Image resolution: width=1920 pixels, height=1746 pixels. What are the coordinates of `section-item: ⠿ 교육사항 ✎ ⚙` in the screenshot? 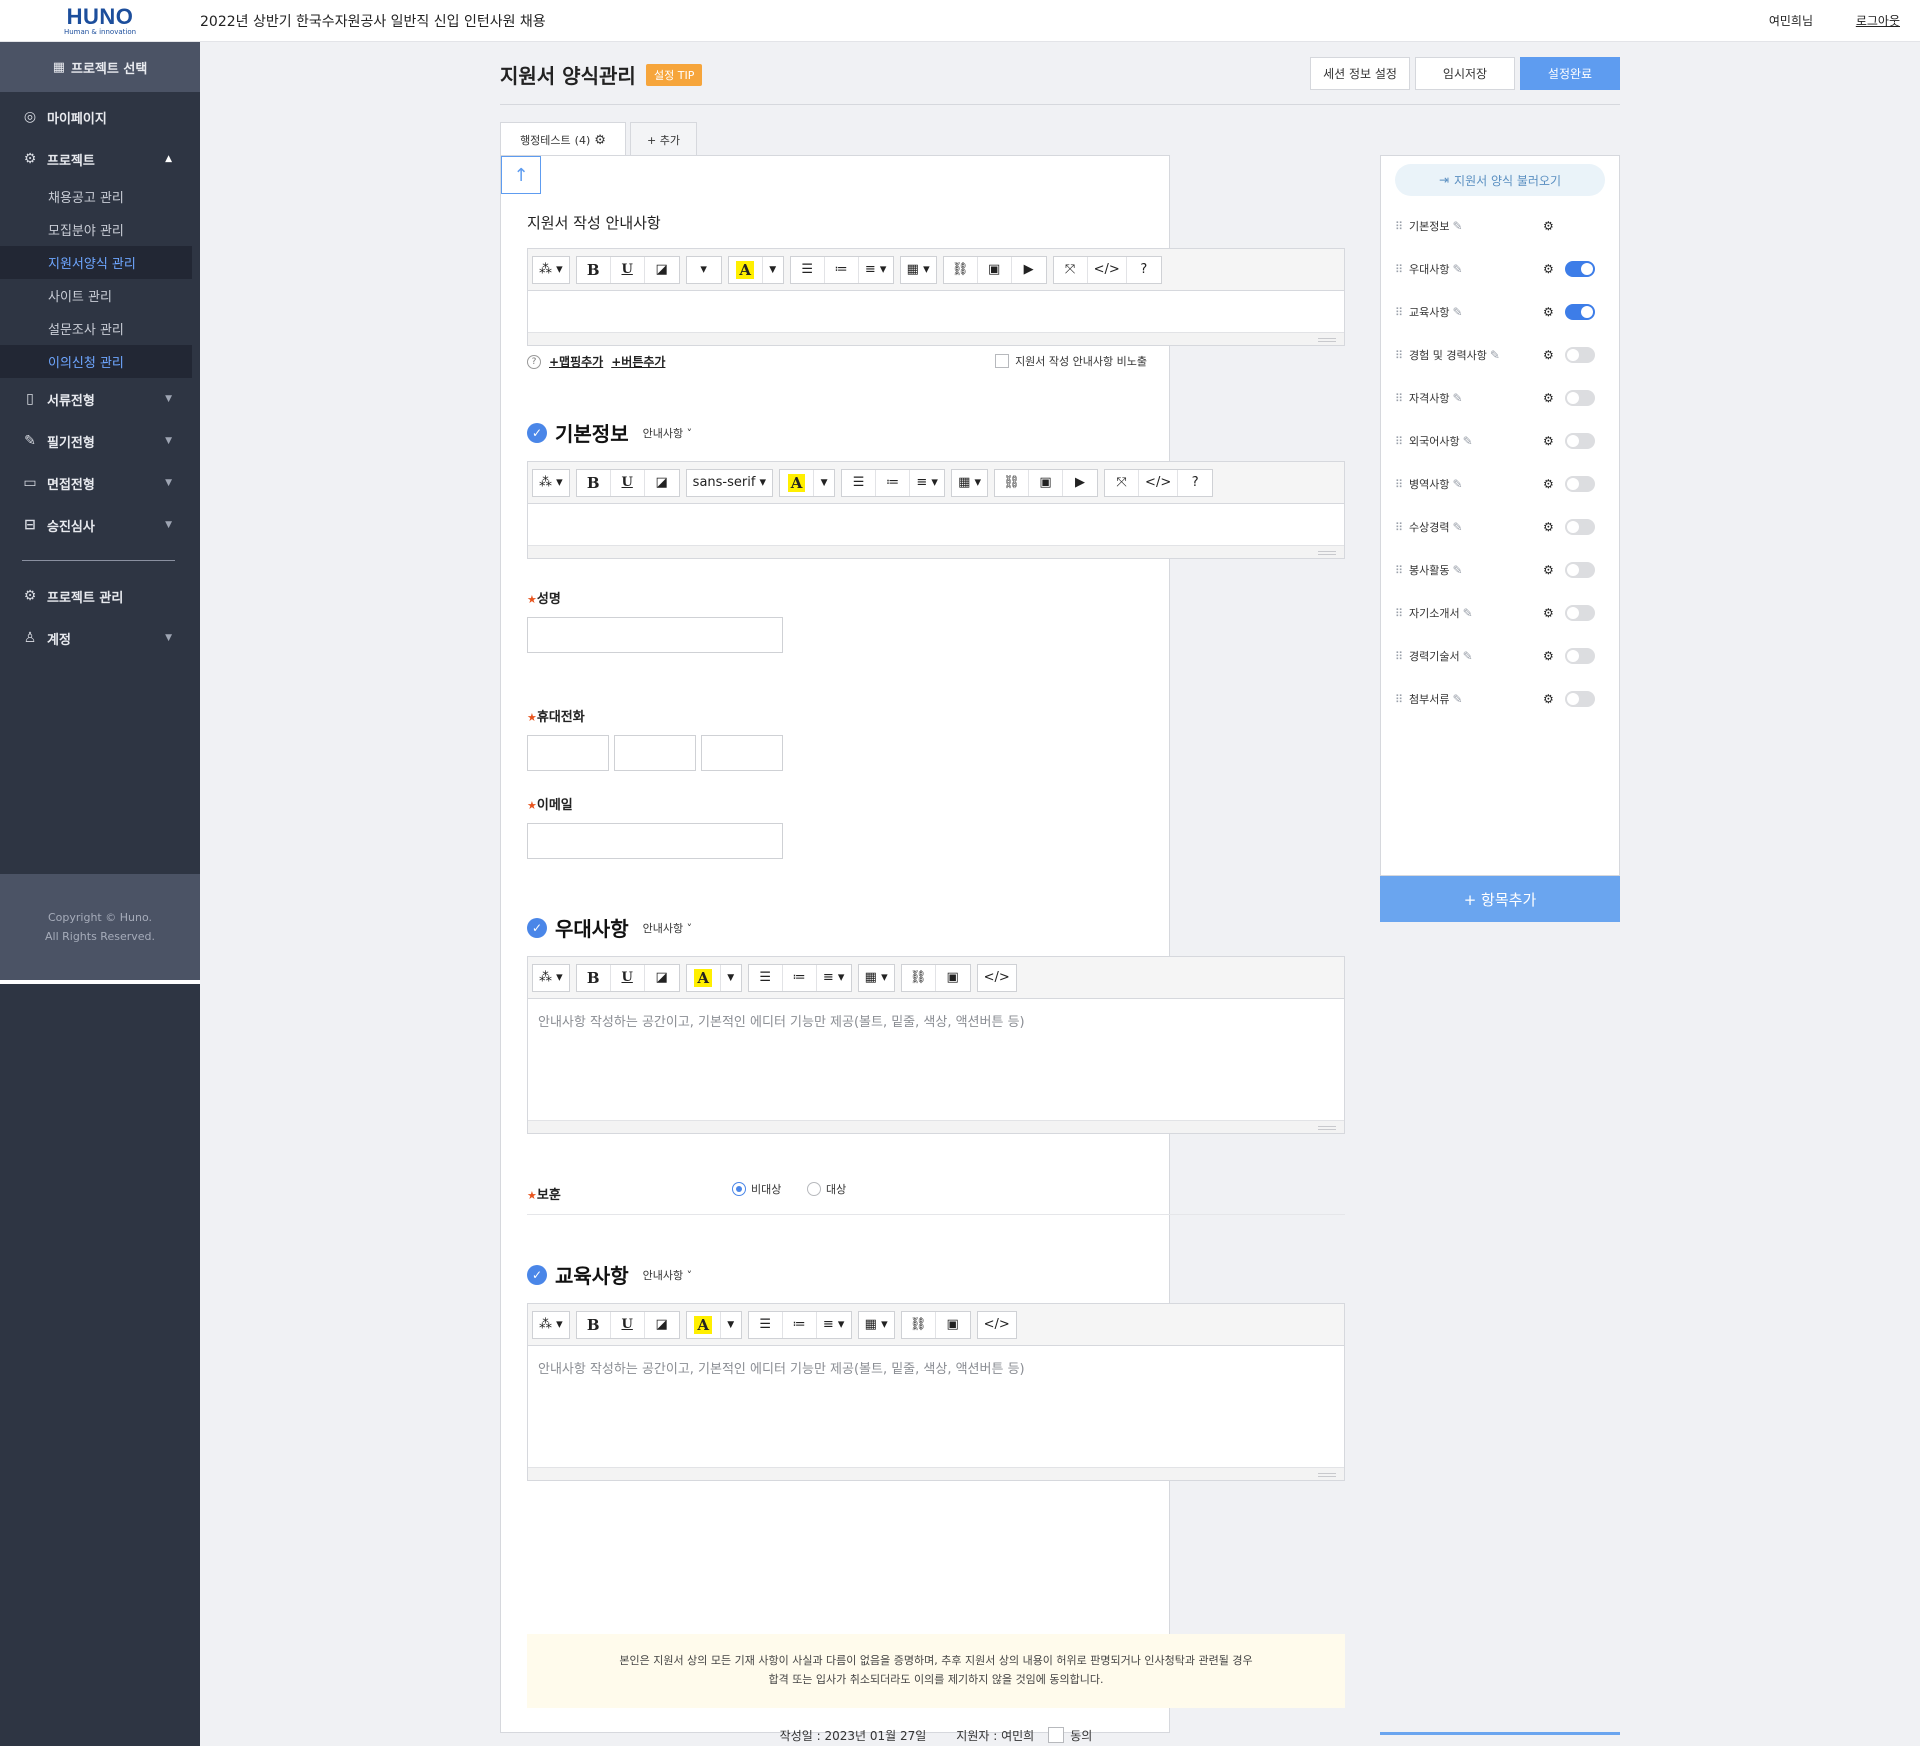 It's located at (1495, 312).